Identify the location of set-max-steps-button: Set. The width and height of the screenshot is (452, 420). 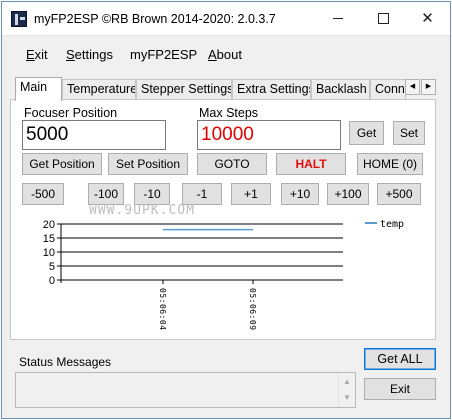
(409, 133).